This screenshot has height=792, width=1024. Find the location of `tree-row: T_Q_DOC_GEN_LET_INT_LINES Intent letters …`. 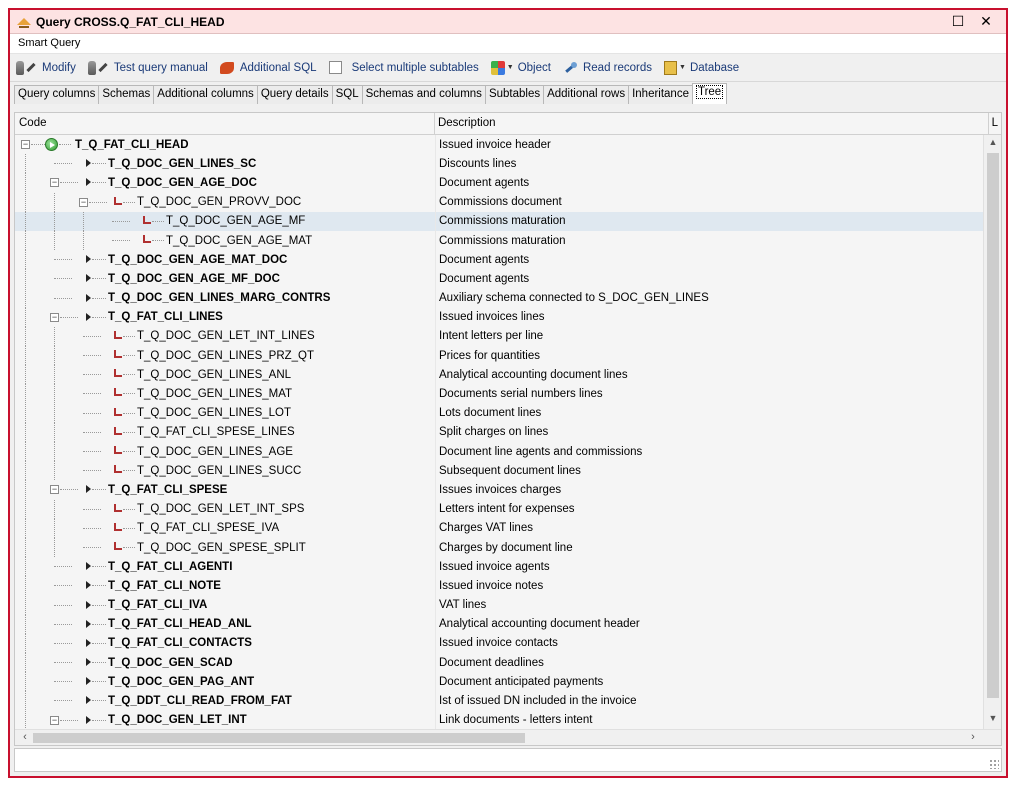

tree-row: T_Q_DOC_GEN_LET_INT_LINES Intent letters … is located at coordinates (499, 336).